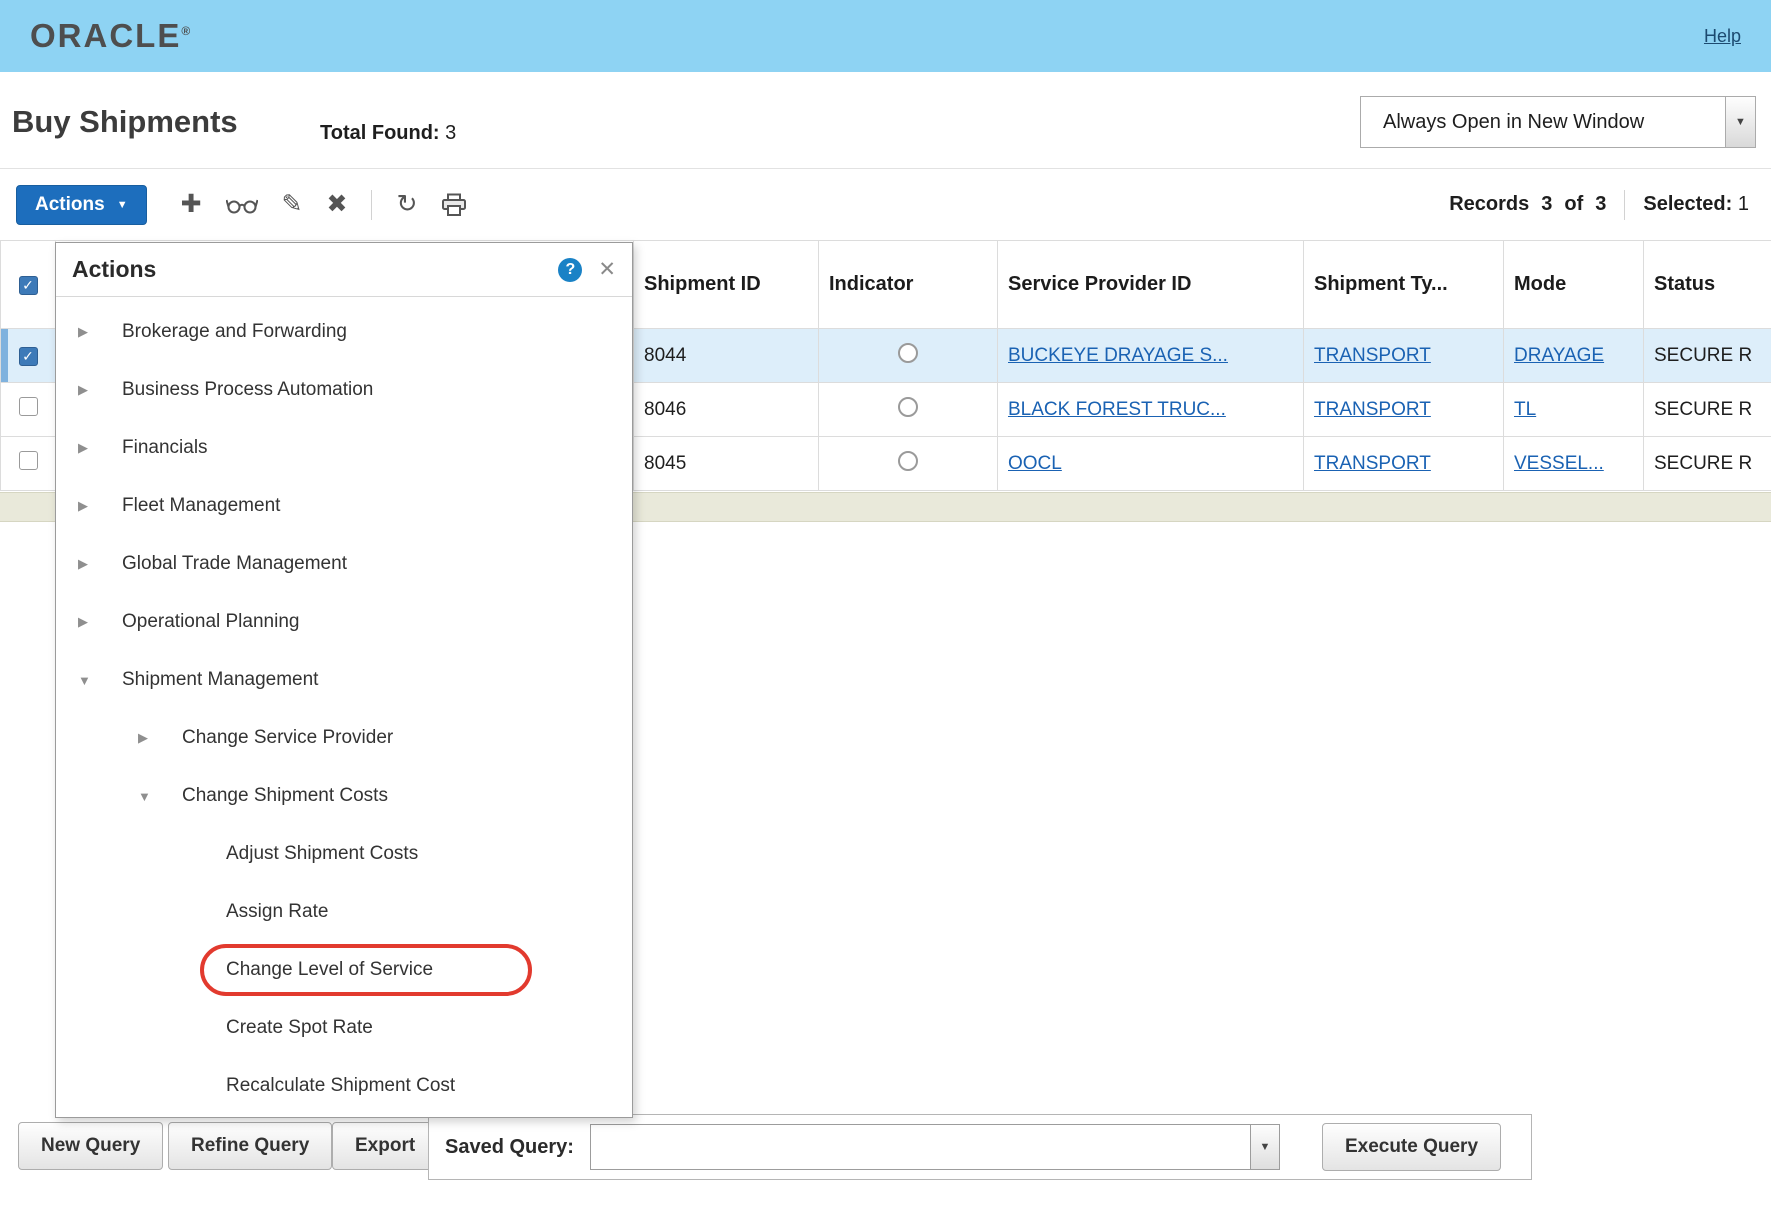 This screenshot has width=1771, height=1215. What do you see at coordinates (324, 204) in the screenshot?
I see `toolbar-icons: ✚ ✎ ✖ ↻` at bounding box center [324, 204].